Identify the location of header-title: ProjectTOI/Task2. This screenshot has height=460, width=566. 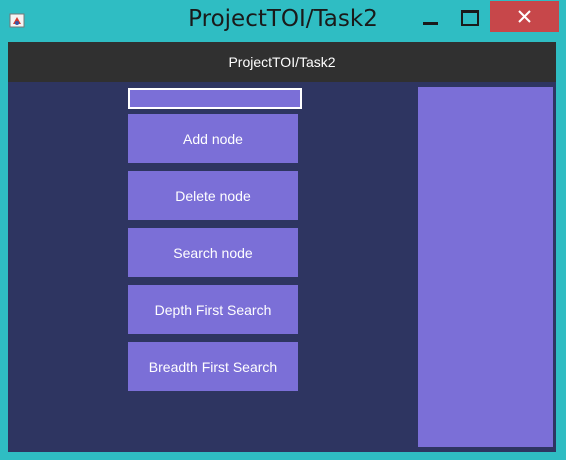
(282, 62).